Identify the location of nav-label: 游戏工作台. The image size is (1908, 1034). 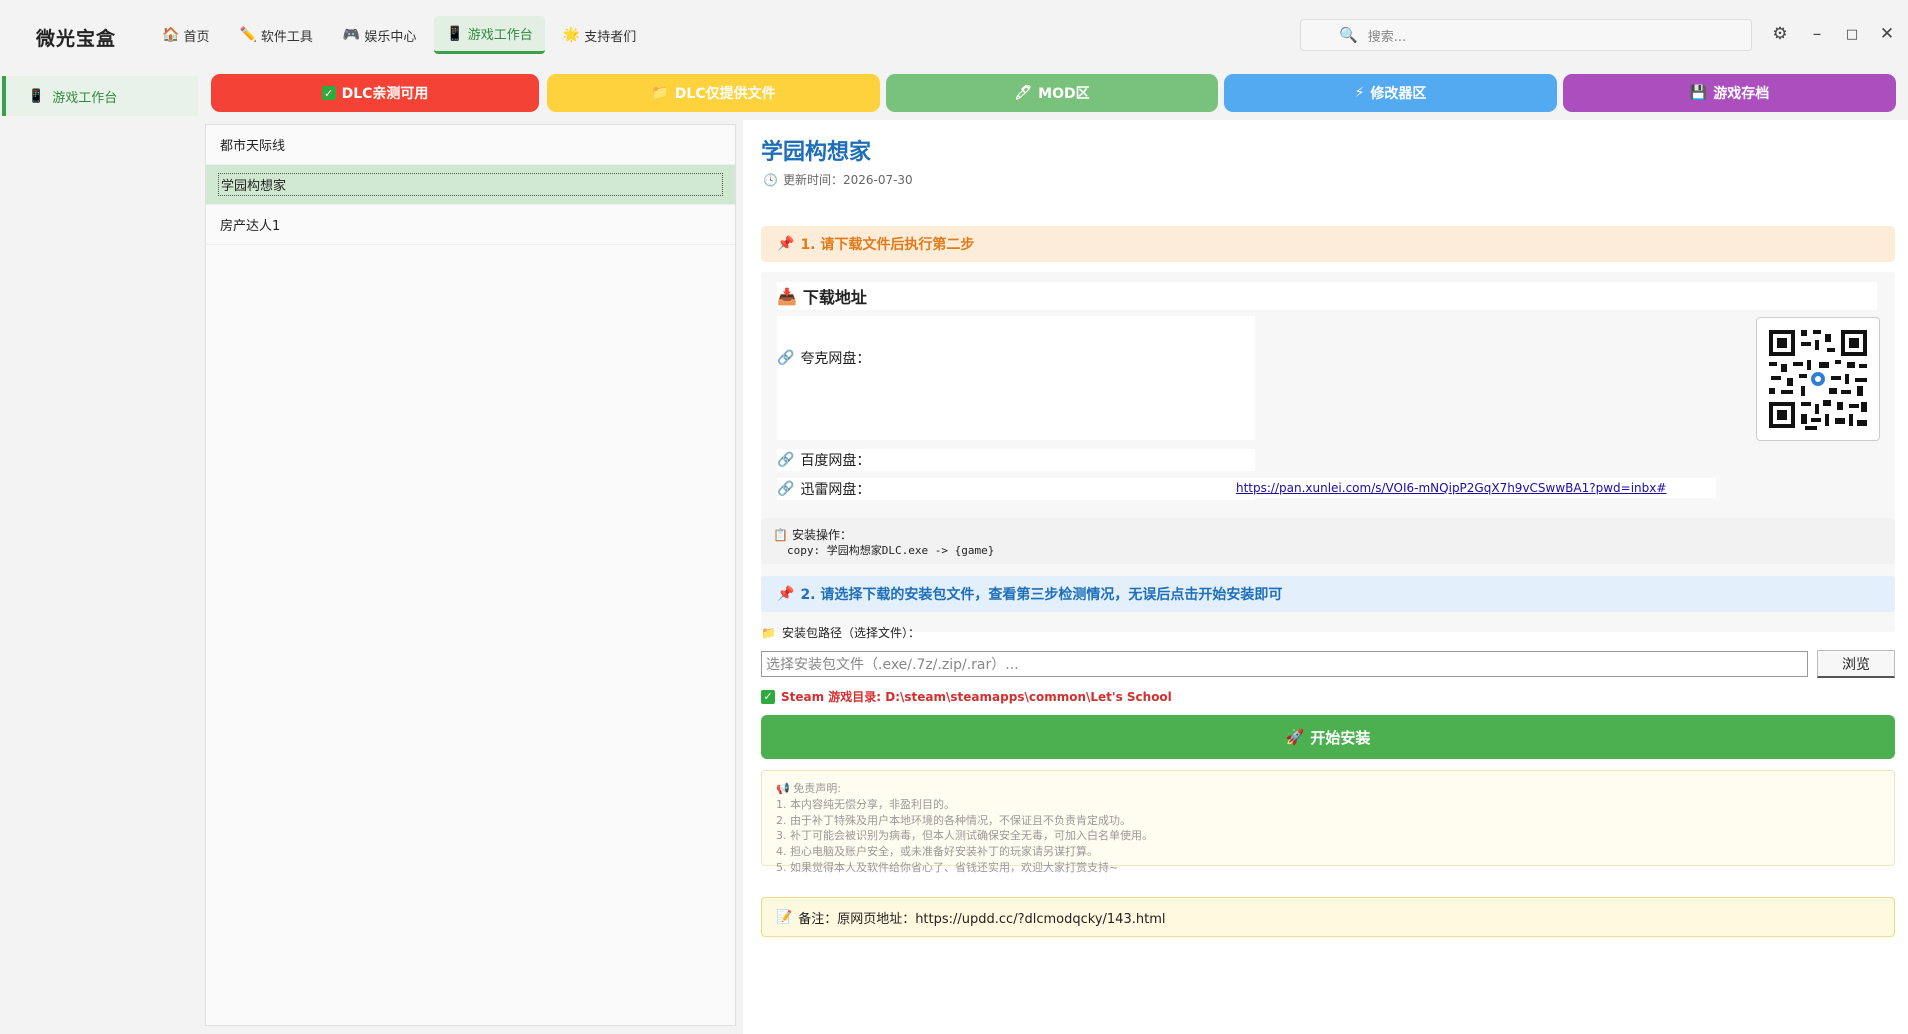
(500, 35).